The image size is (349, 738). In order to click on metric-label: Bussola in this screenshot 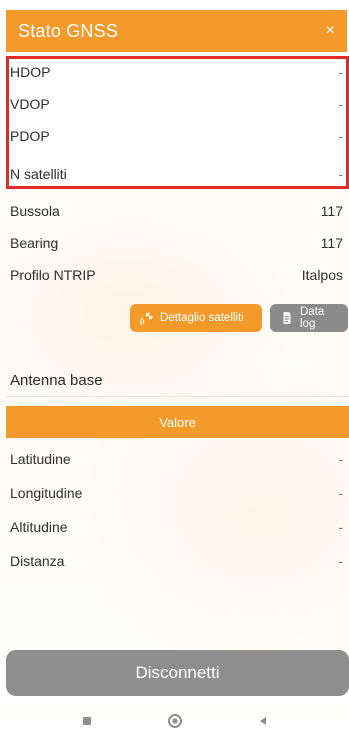, I will do `click(35, 211)`.